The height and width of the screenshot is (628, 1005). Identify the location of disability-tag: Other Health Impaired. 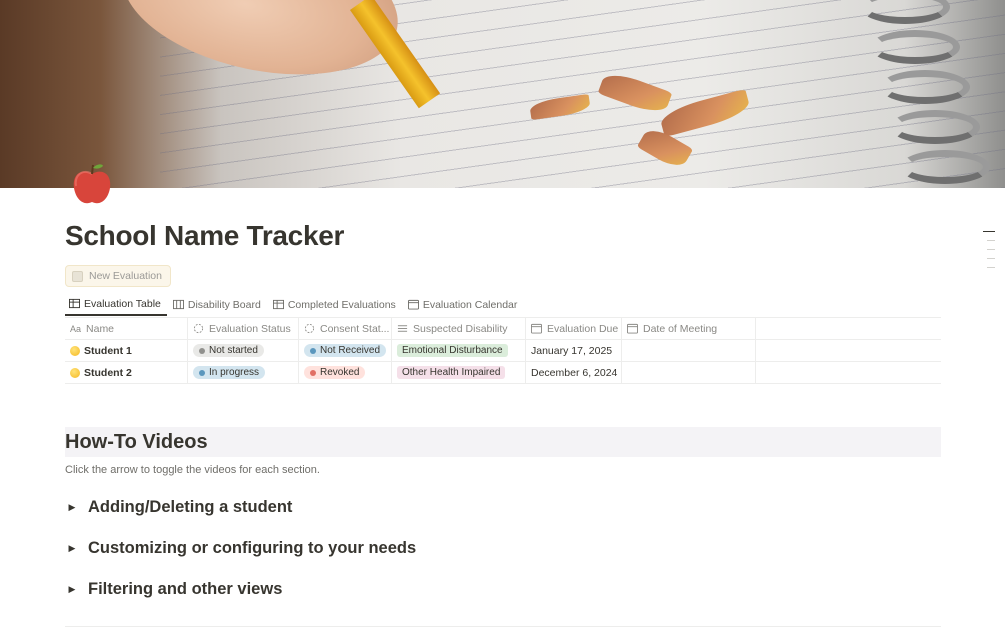
(451, 372).